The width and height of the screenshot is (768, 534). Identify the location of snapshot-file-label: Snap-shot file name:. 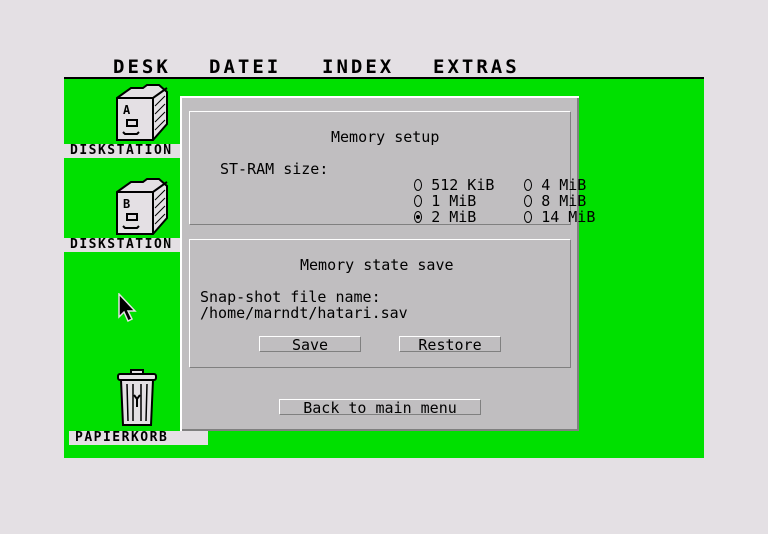
(290, 297).